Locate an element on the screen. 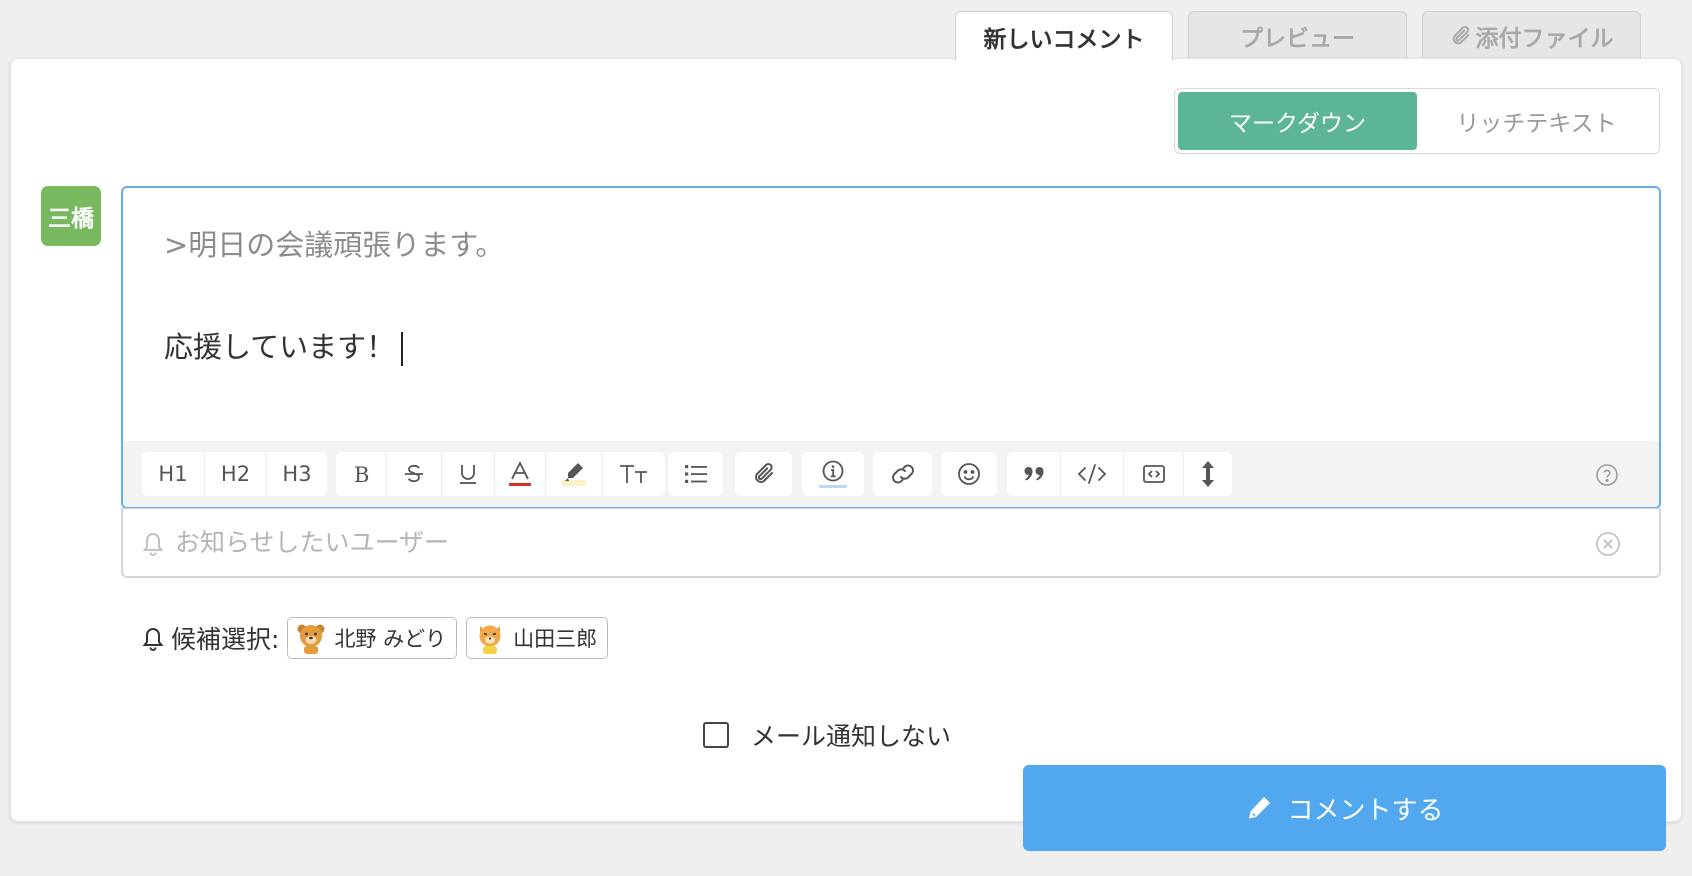 The image size is (1692, 876). link-button is located at coordinates (902, 474).